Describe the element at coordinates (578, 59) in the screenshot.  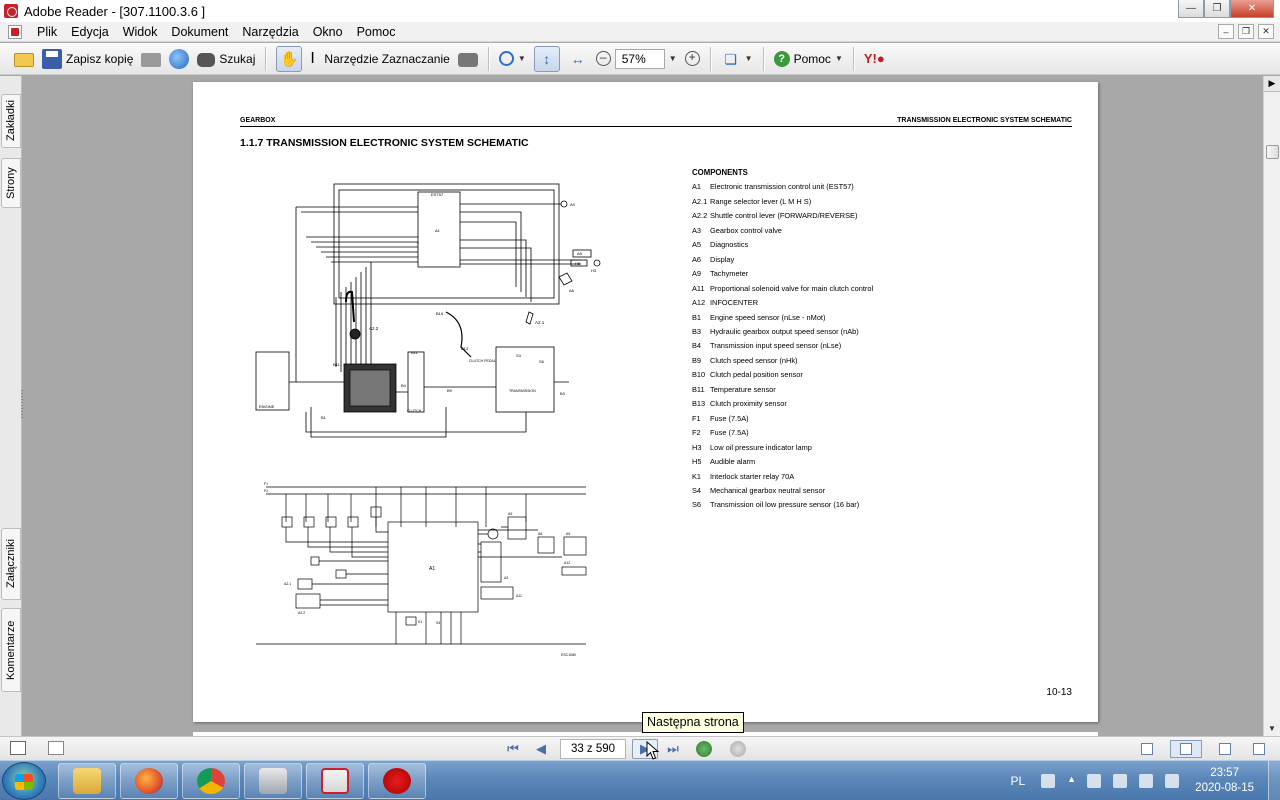
I see `fit-width-button: ↔` at that location.